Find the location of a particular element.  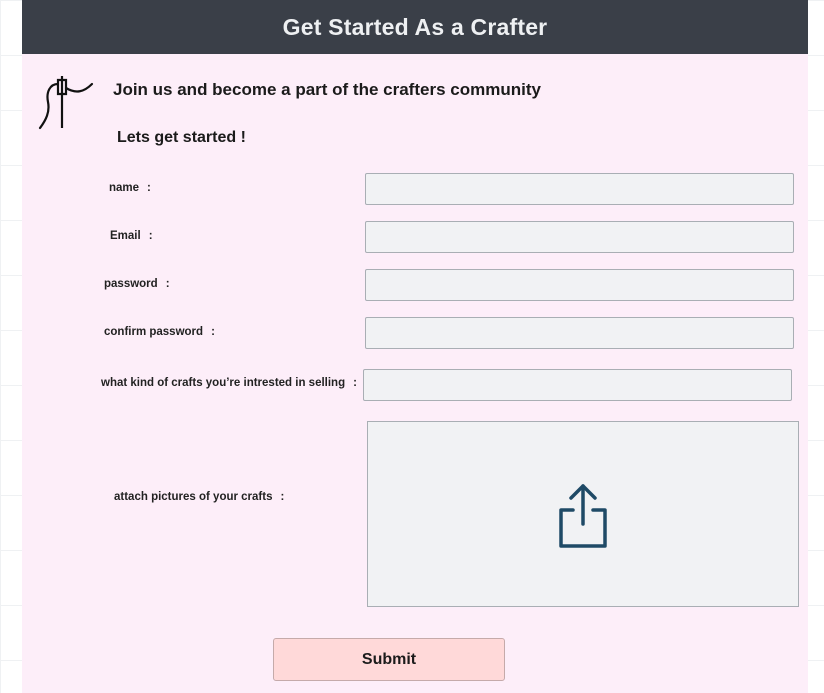

page-title: Get Started As a Crafter is located at coordinates (415, 26).